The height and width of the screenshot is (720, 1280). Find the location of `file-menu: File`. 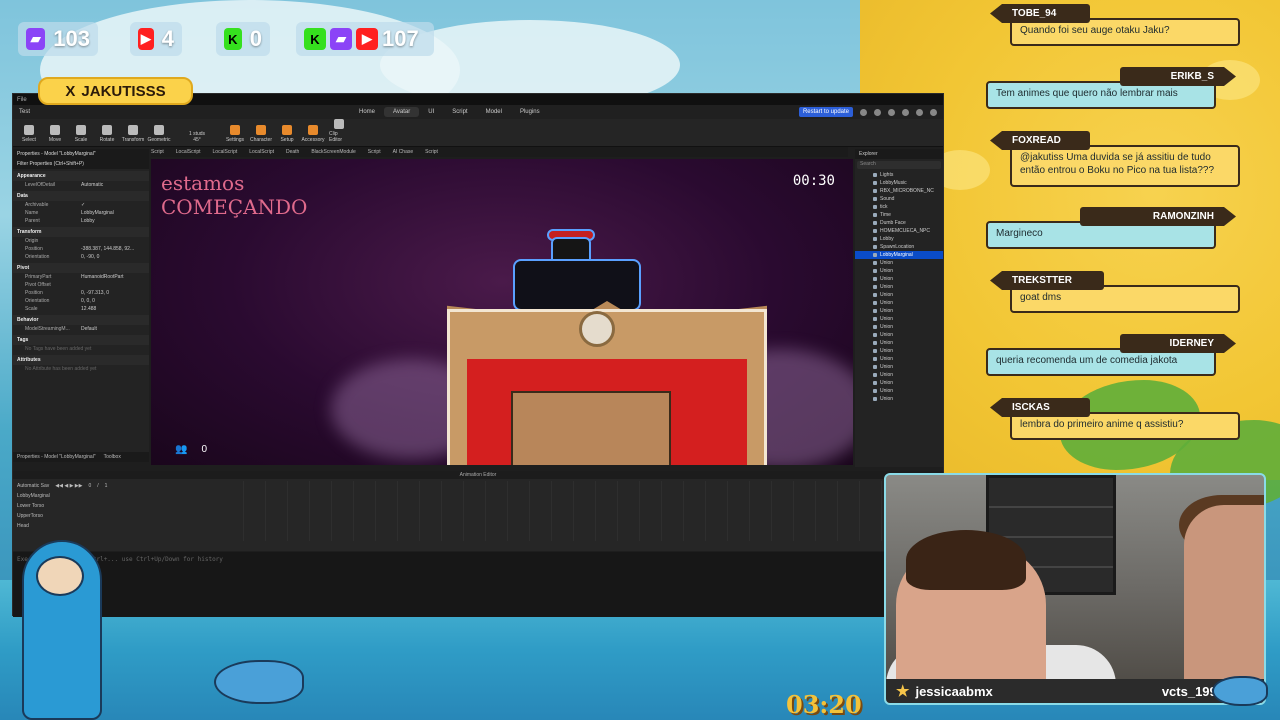

file-menu: File is located at coordinates (22, 100).